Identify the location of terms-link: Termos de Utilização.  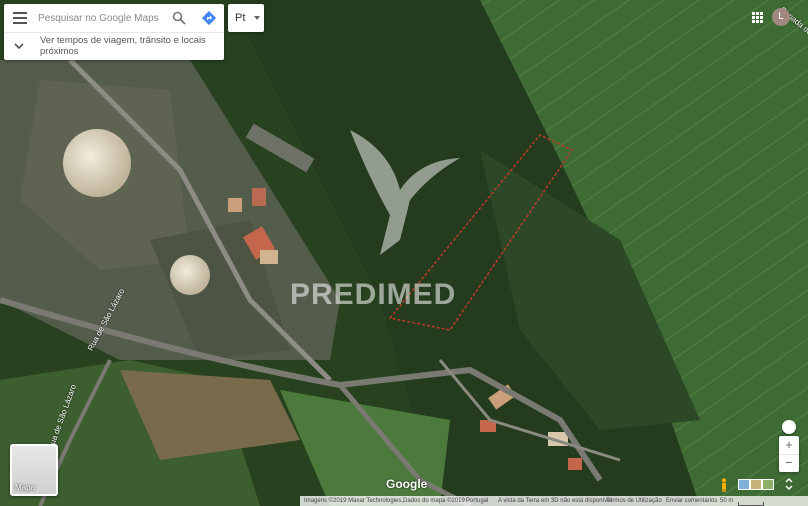
(634, 501).